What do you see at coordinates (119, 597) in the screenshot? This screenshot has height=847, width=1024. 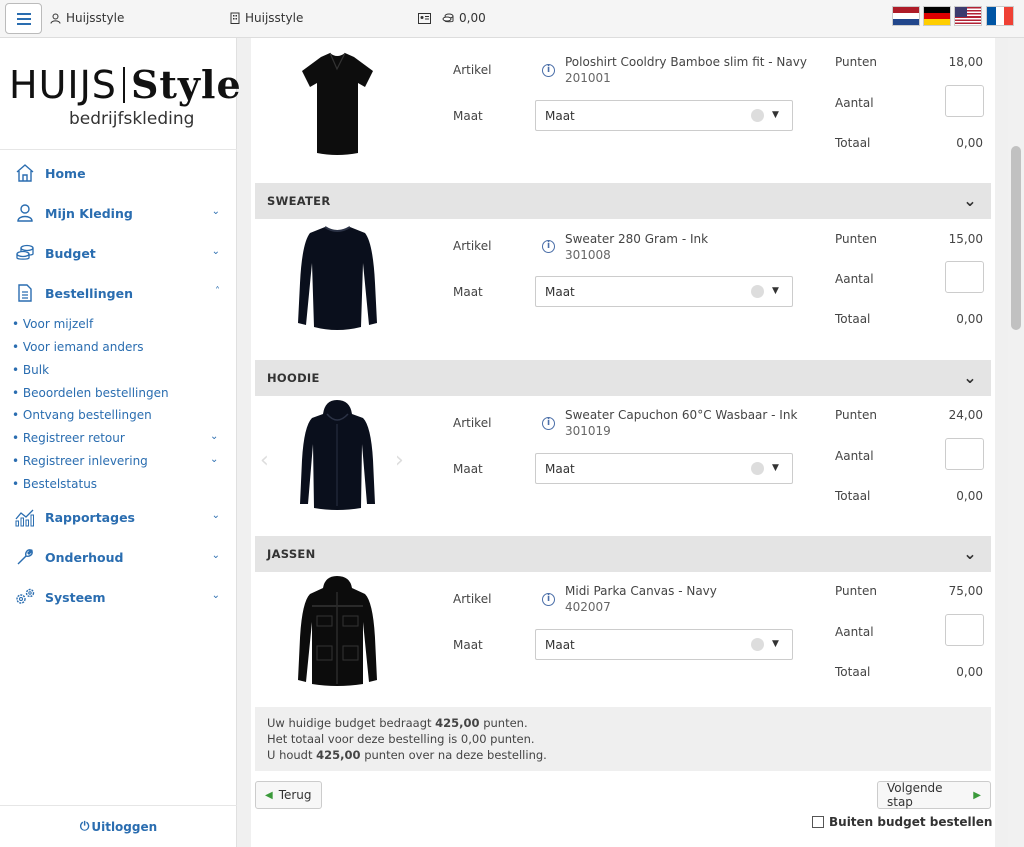 I see `sidebar-item-systeem: Systeem ⌄` at bounding box center [119, 597].